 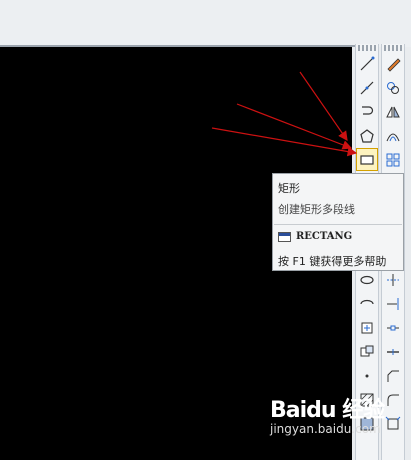 I want to click on watermark-logo: Baidu 经验, so click(x=327, y=410).